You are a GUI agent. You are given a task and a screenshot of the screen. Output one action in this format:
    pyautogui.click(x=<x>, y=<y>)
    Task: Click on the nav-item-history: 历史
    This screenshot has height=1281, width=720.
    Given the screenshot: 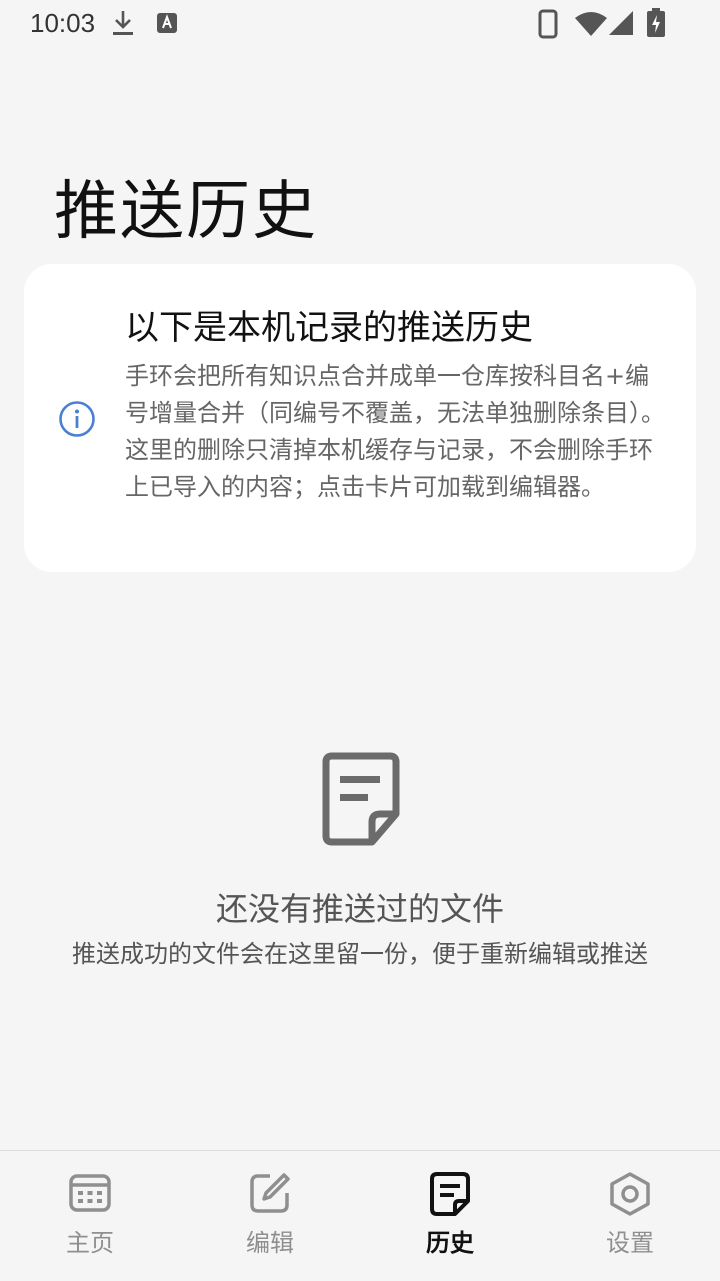 What is the action you would take?
    pyautogui.click(x=450, y=1216)
    